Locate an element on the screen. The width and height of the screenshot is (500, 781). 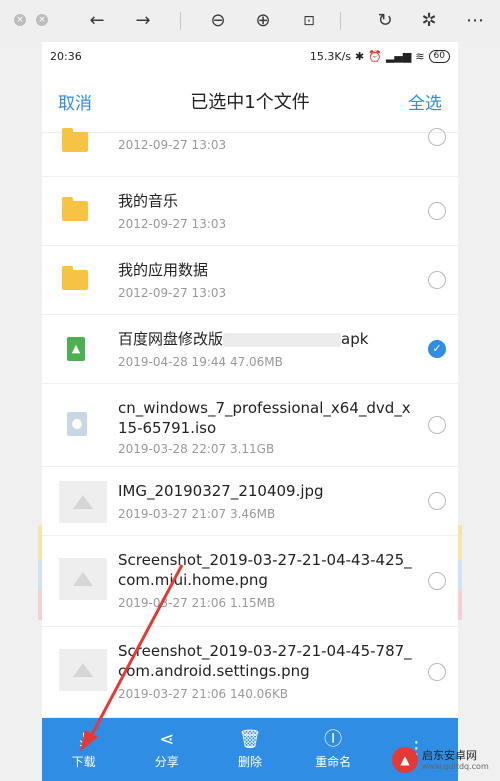
zoom-in-icon: ⊕ is located at coordinates (263, 21).